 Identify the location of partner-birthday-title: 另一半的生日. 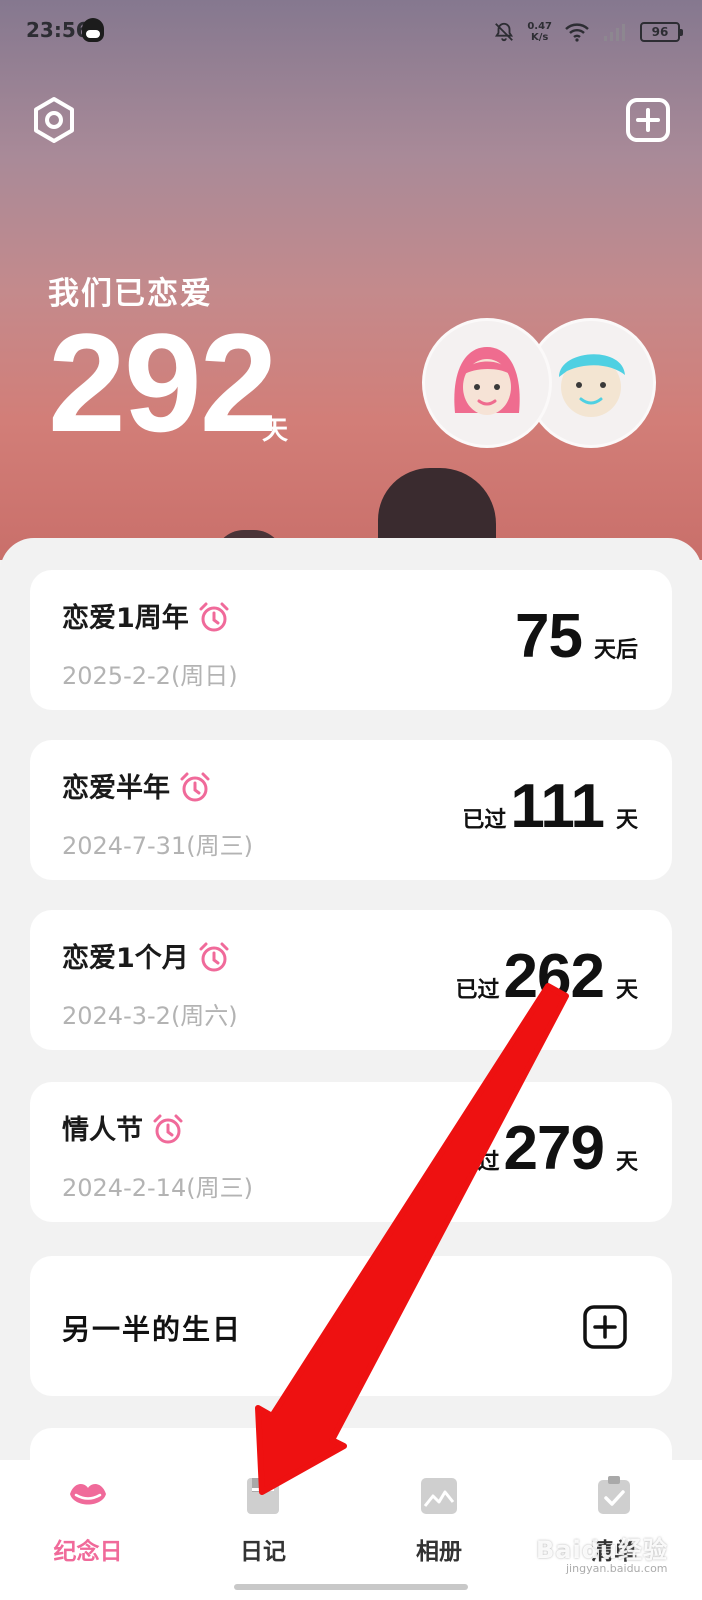
(152, 1329).